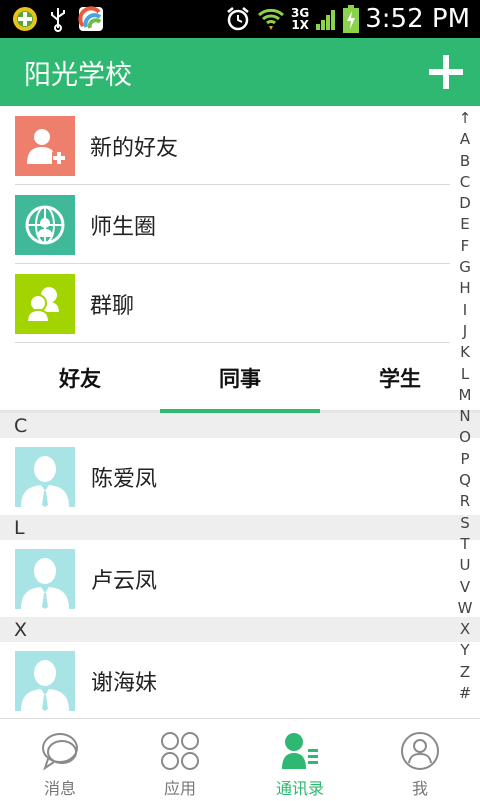 The image size is (480, 801). What do you see at coordinates (465, 310) in the screenshot?
I see `index-letter: I` at bounding box center [465, 310].